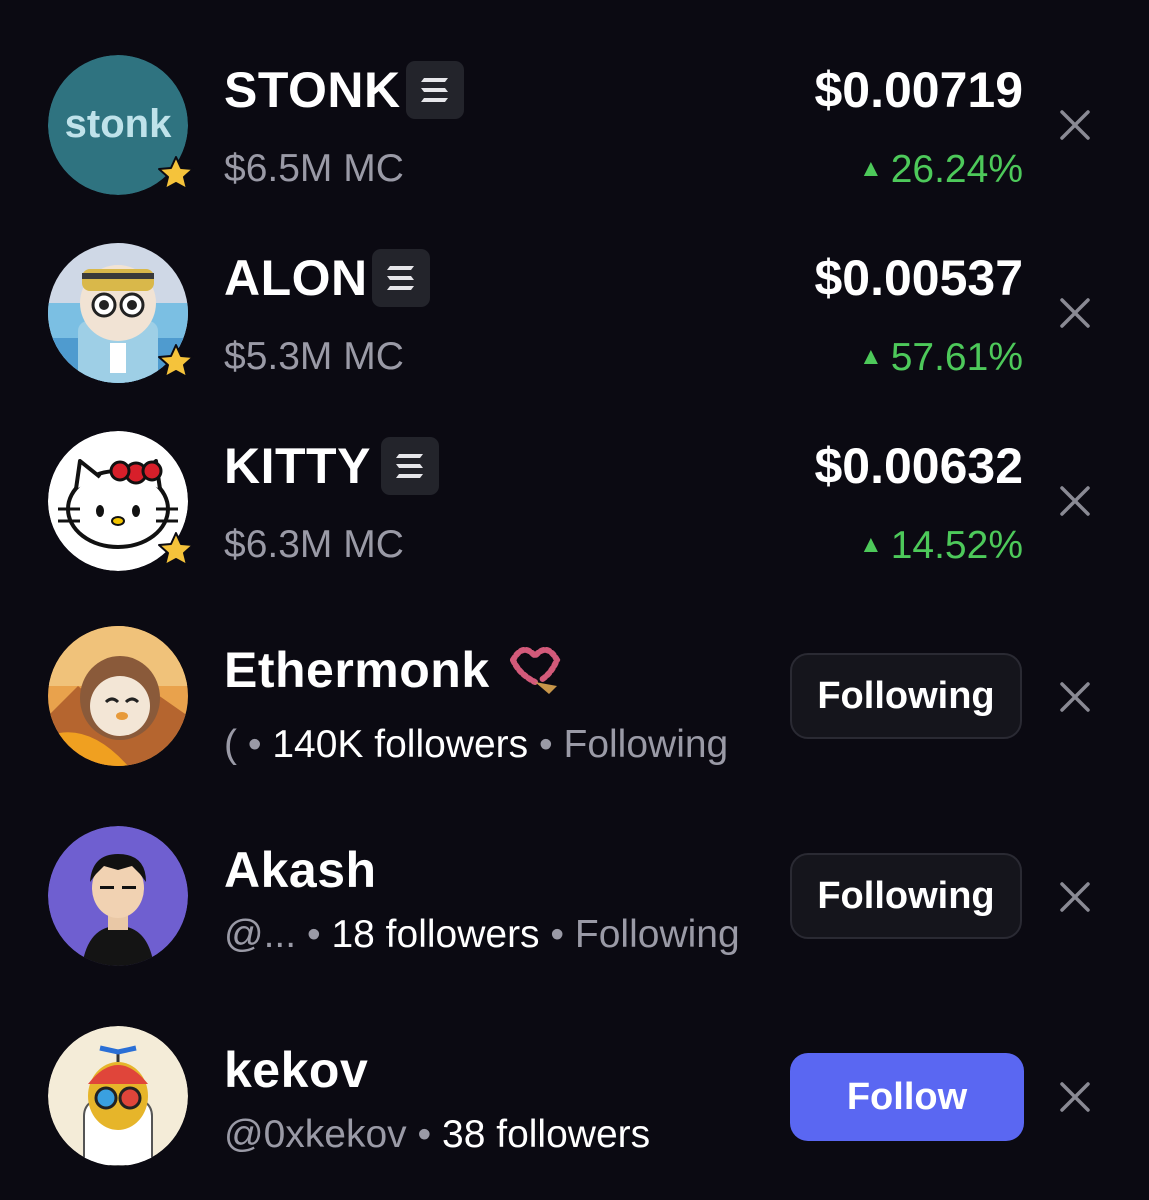  I want to click on token-change-value: 14.52%, so click(956, 545).